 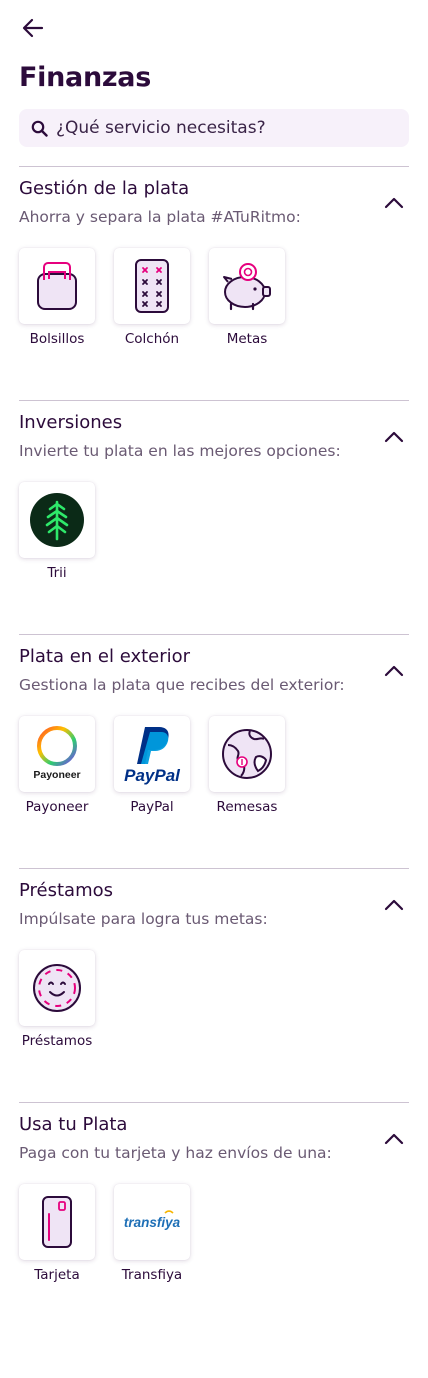 What do you see at coordinates (73, 1124) in the screenshot?
I see `section-title: Usa tu Plata` at bounding box center [73, 1124].